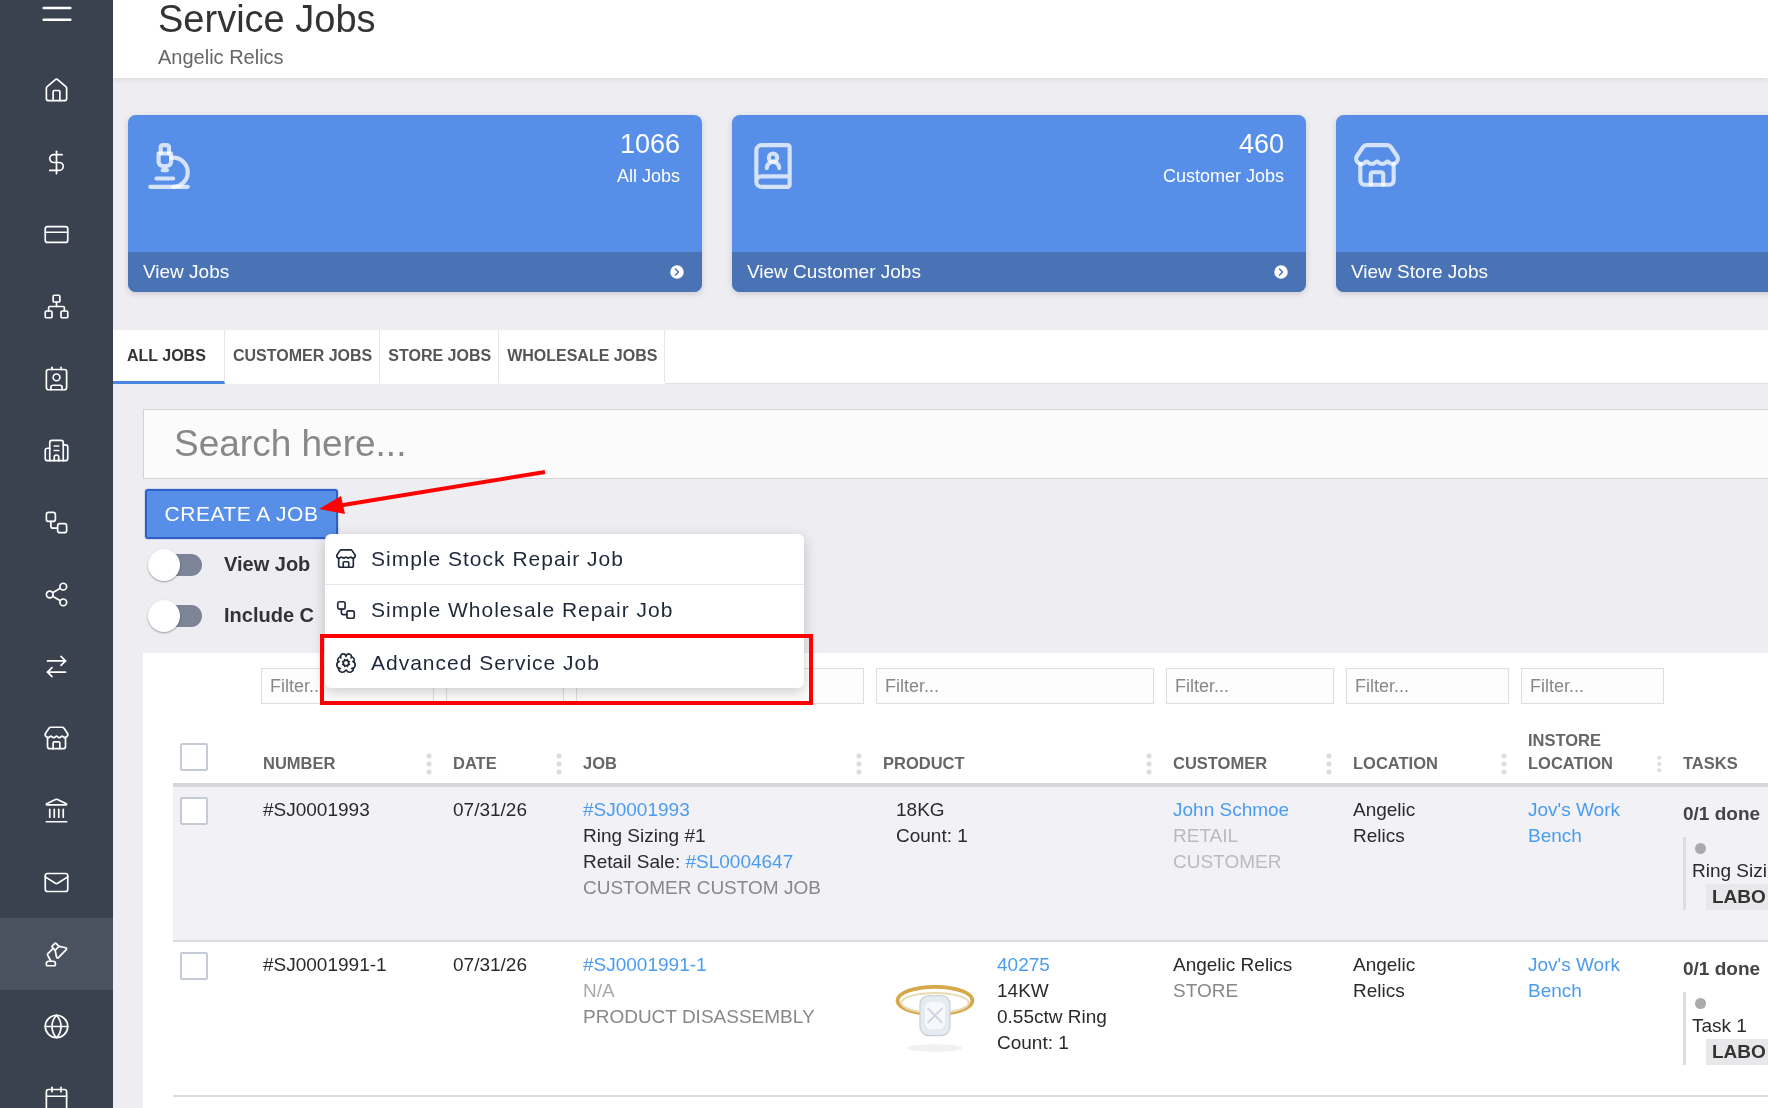 The image size is (1768, 1108). I want to click on tab: WHOLESALE JOBS, so click(582, 357).